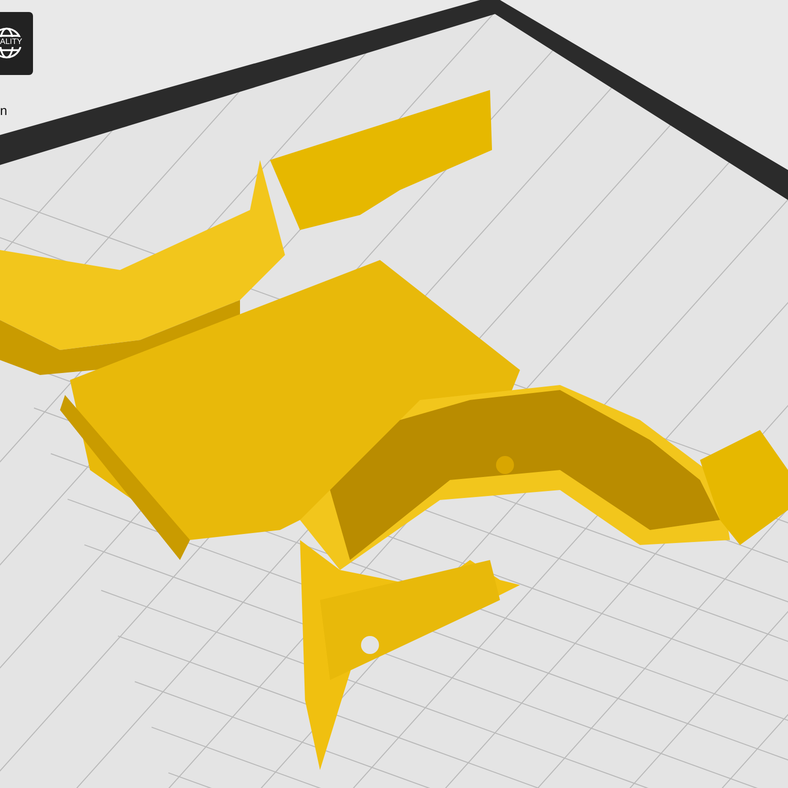 This screenshot has width=788, height=788. I want to click on corner-label: n, so click(4, 110).